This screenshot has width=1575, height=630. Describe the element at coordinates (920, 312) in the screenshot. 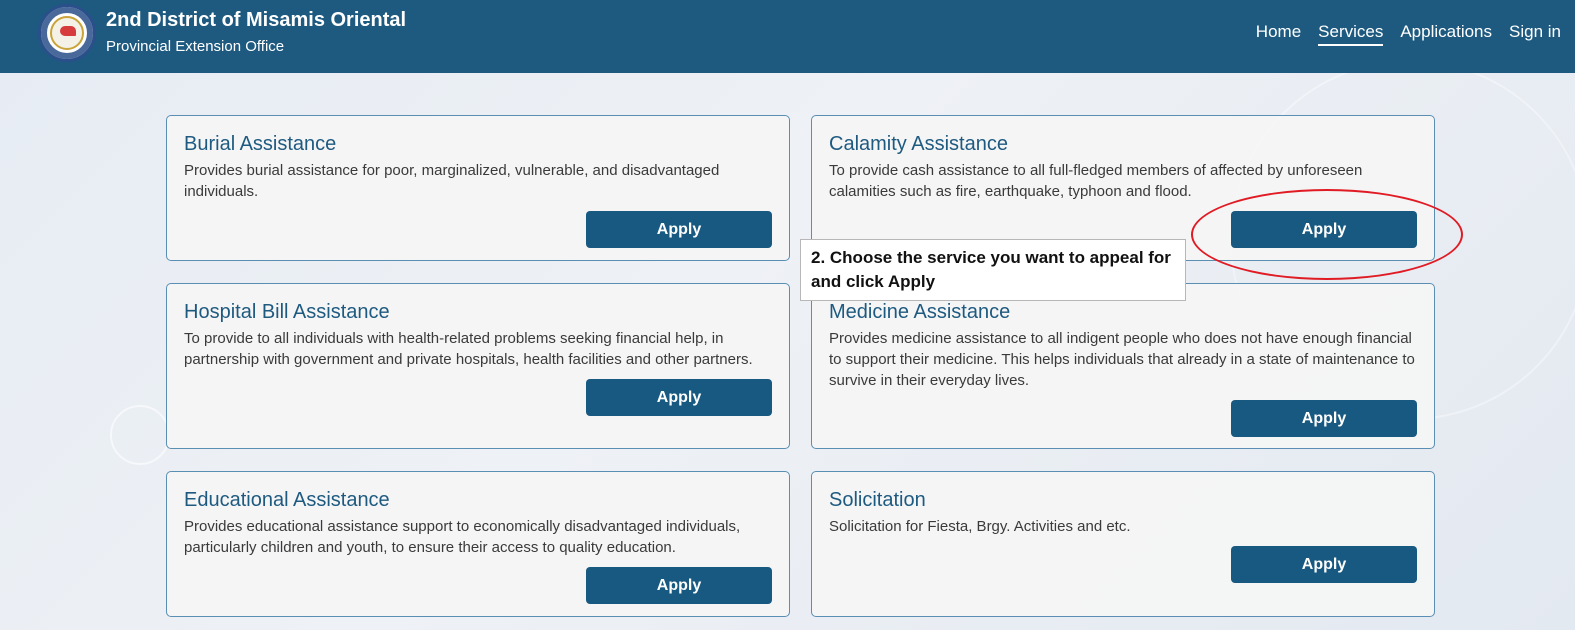

I see `service-title: Medicine Assistance` at that location.